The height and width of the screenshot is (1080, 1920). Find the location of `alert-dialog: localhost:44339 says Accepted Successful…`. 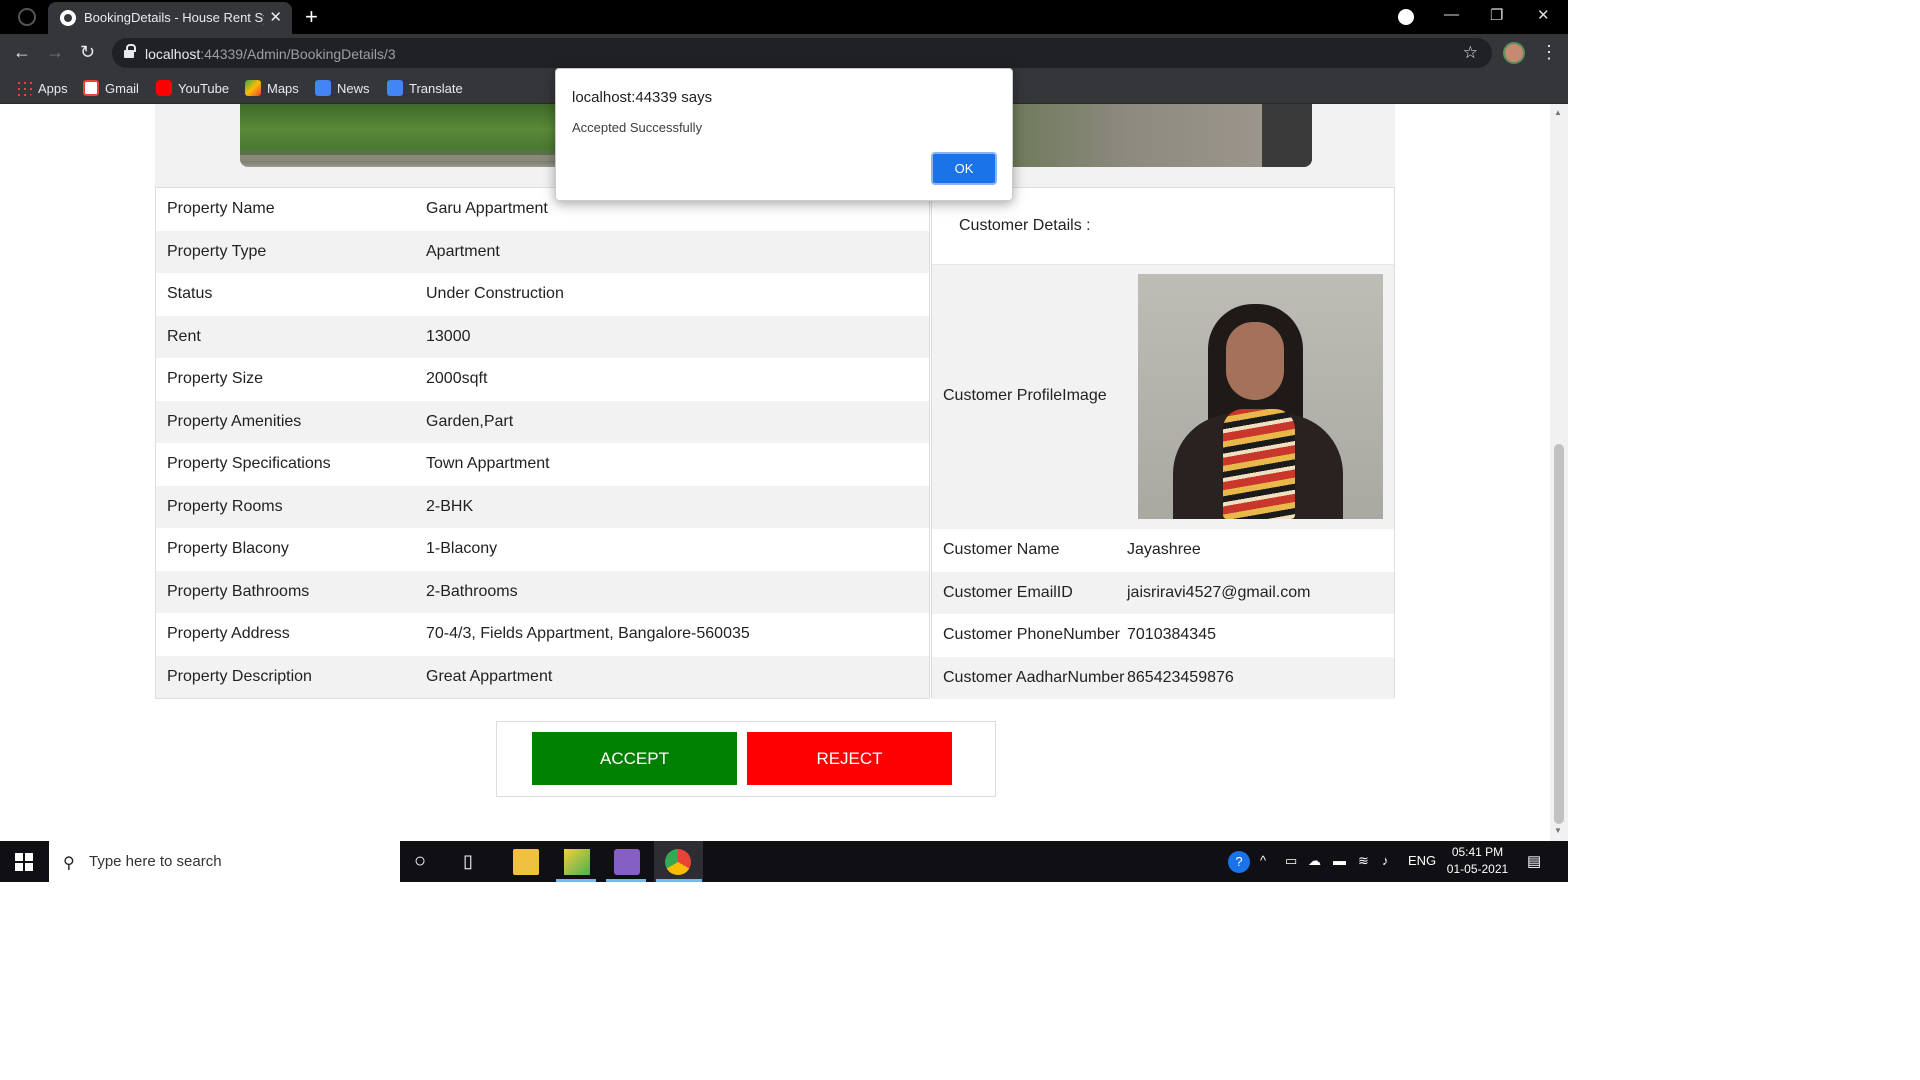

alert-dialog: localhost:44339 says Accepted Successful… is located at coordinates (784, 134).